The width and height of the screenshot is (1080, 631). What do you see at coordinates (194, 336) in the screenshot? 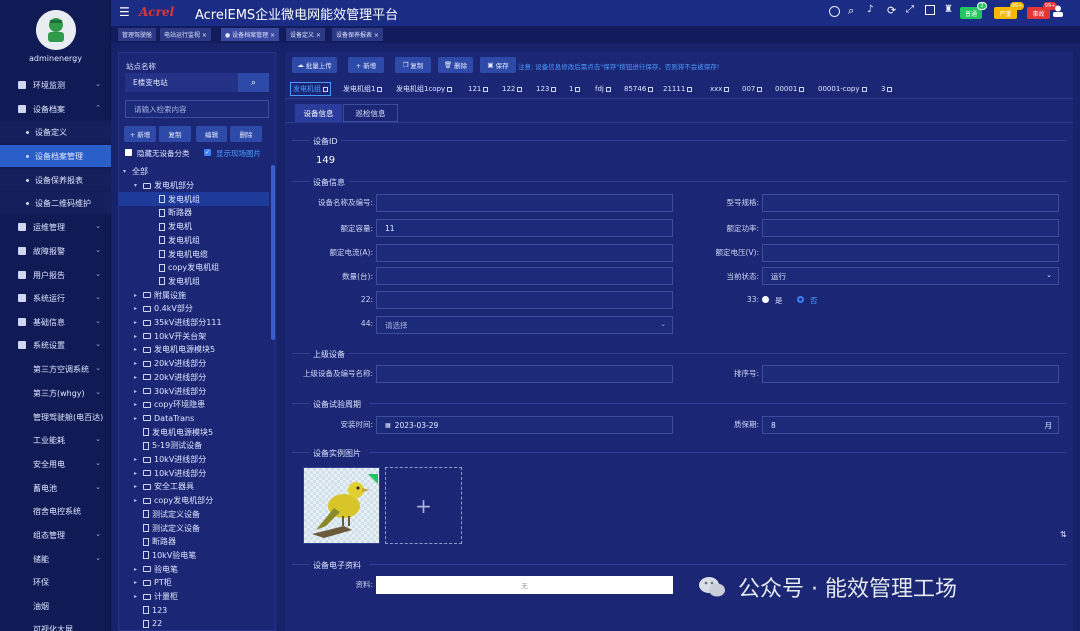
I see `tree-node: ▸ 10kV开关台架` at bounding box center [194, 336].